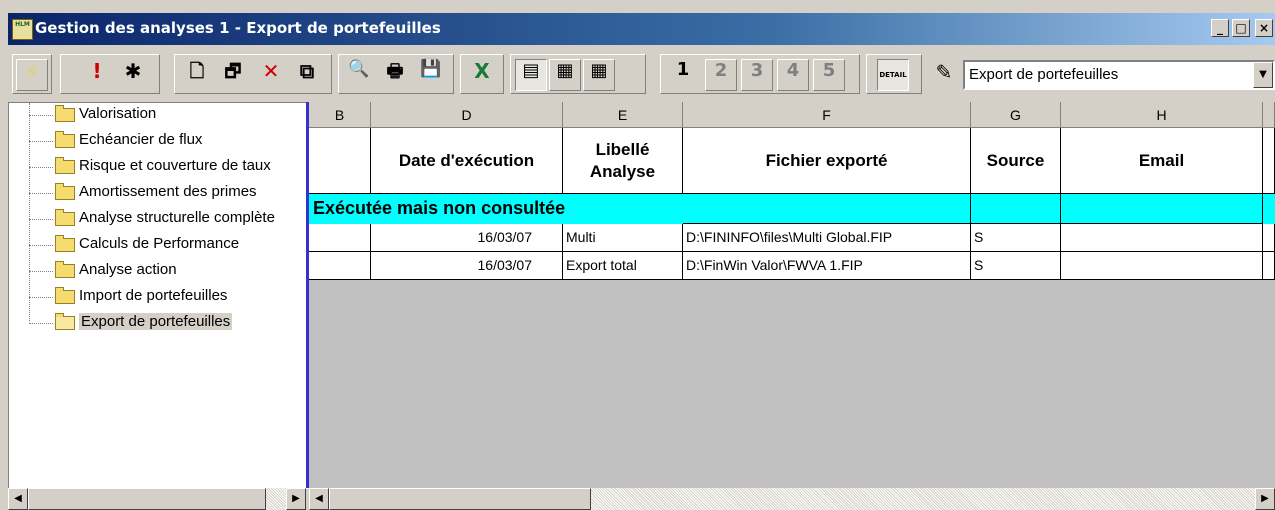 This screenshot has width=1275, height=510. I want to click on toolbar-group-detail: DETAIL, so click(894, 74).